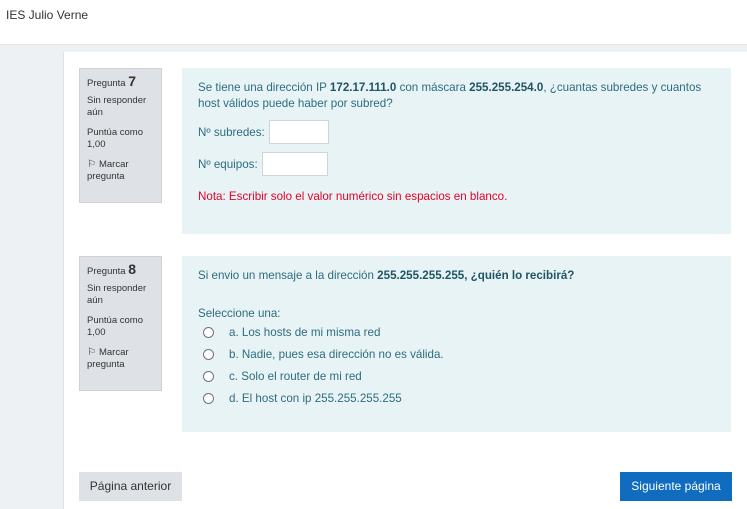 The width and height of the screenshot is (747, 509). I want to click on previous-page-button: Página anterior, so click(130, 486).